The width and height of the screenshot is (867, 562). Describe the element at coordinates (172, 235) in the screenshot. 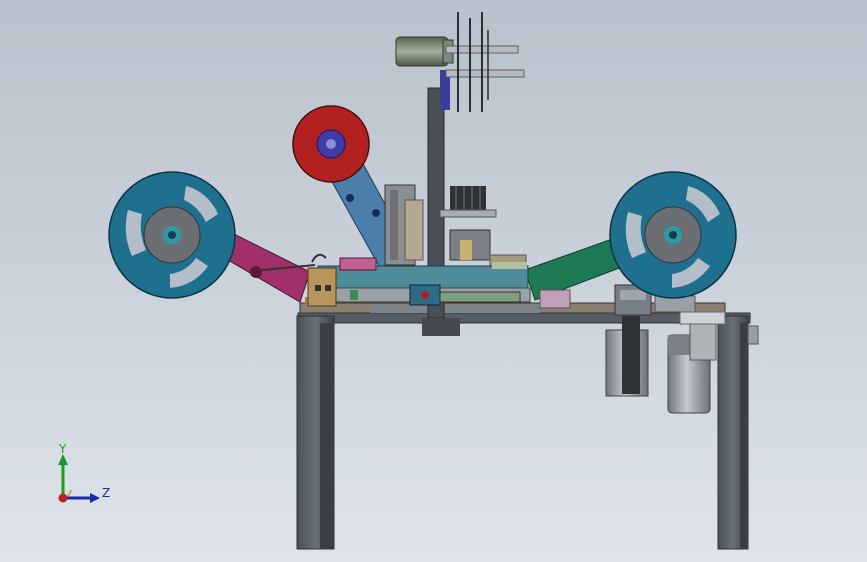

I see `left-tape-reel` at that location.